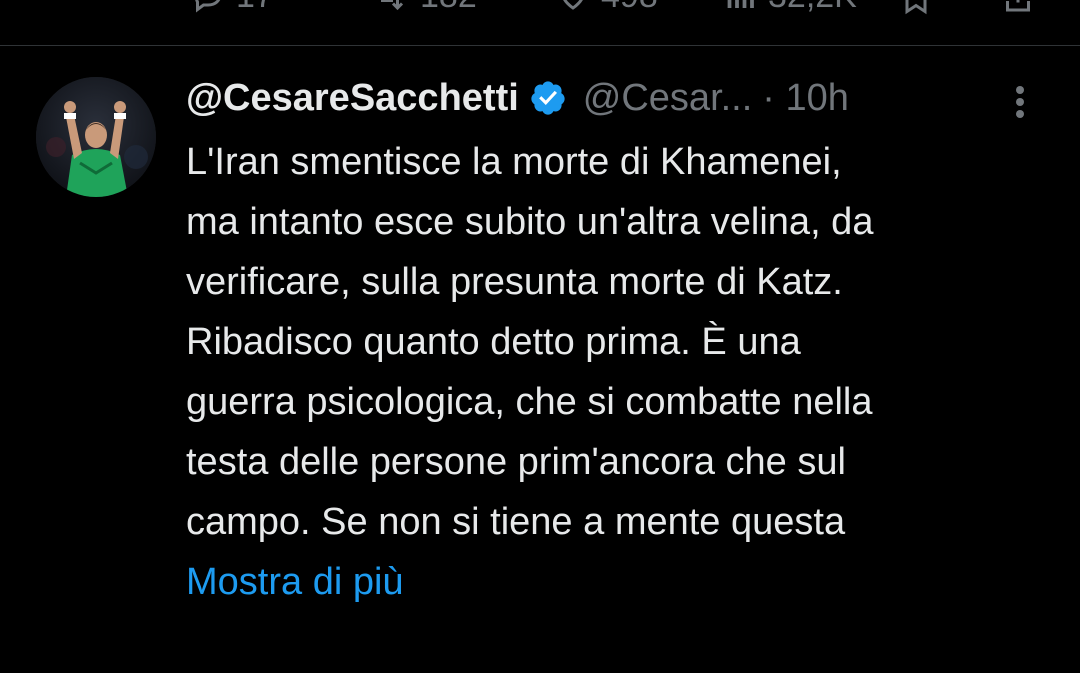 This screenshot has height=673, width=1080. I want to click on avatar-image, so click(96, 137).